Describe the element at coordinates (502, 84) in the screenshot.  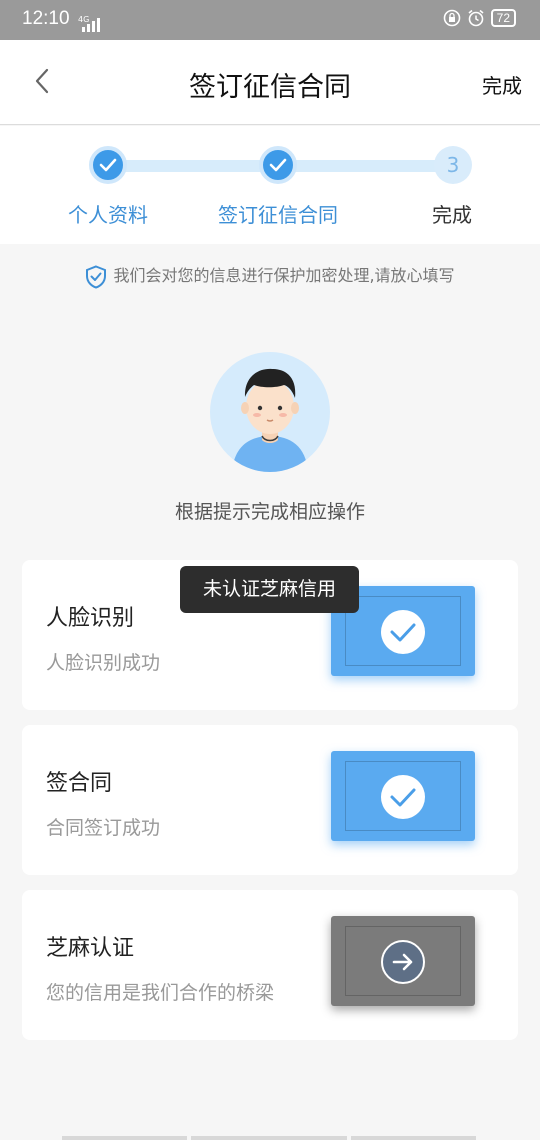
I see `done-button: 完成` at that location.